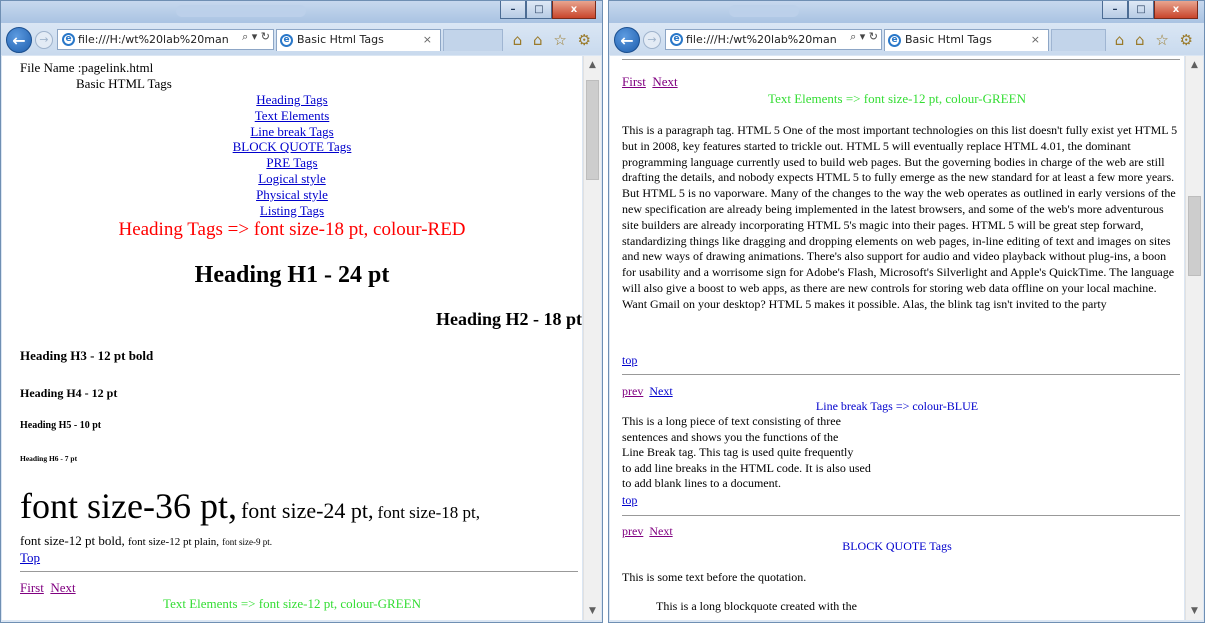 This screenshot has height=623, width=1205. I want to click on heading-h3: Heading H3 - 12 pt bold, so click(87, 355).